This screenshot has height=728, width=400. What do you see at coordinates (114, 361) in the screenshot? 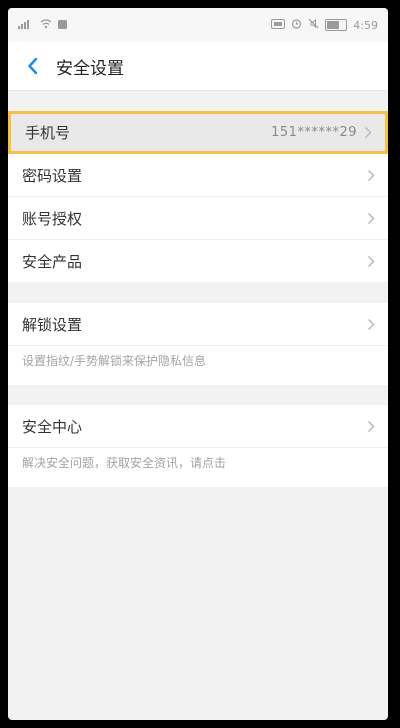
I see `unlock-settings-description: 设置指纹/手势解锁来保护隐私信息` at bounding box center [114, 361].